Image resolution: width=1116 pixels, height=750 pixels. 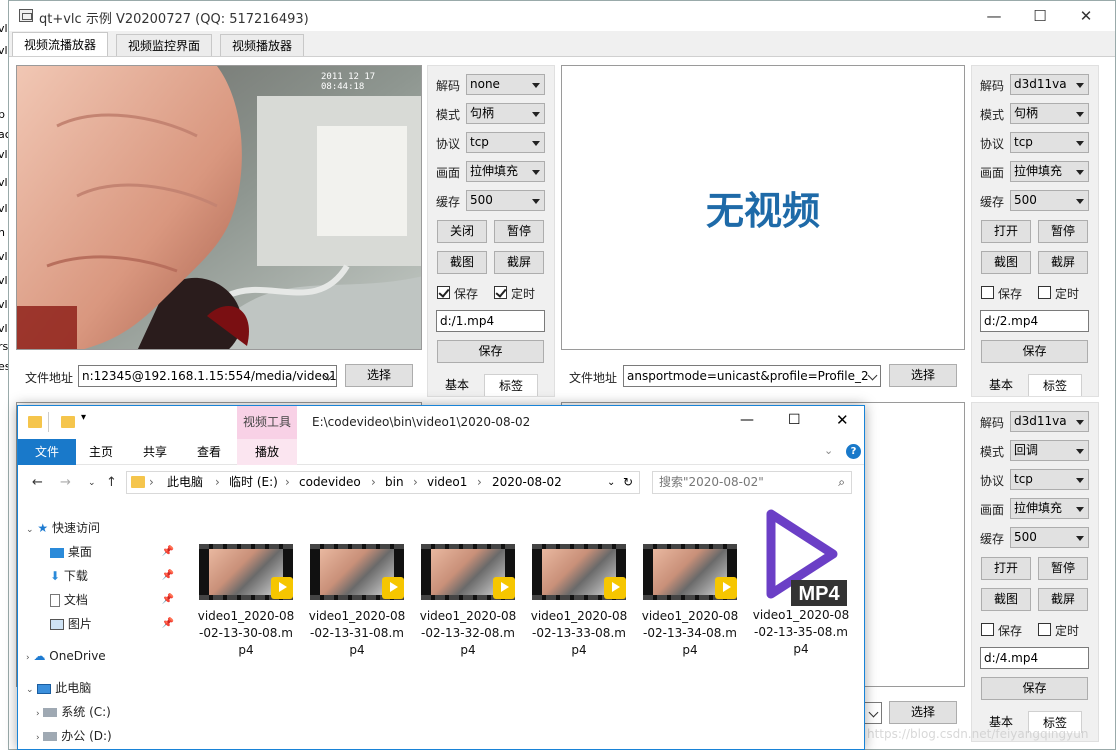 I want to click on nav-pictures: 图片 📌, so click(x=113, y=624).